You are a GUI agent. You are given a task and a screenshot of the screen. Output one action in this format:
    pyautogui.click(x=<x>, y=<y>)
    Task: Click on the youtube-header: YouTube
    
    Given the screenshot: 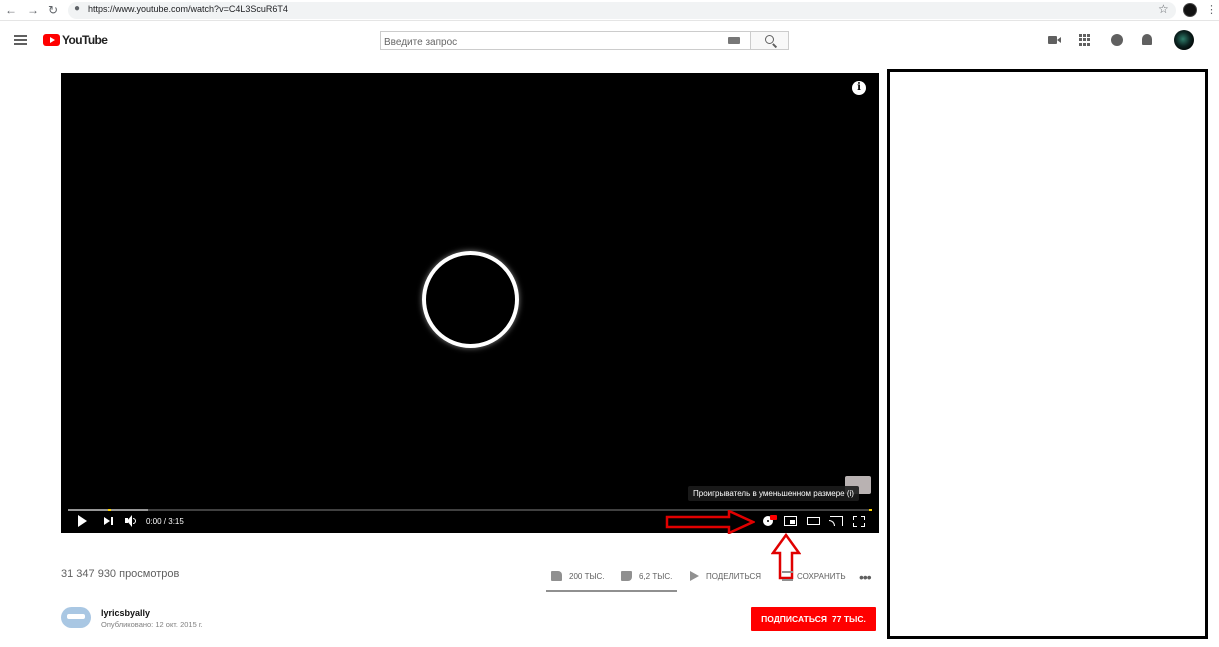 What is the action you would take?
    pyautogui.click(x=609, y=41)
    